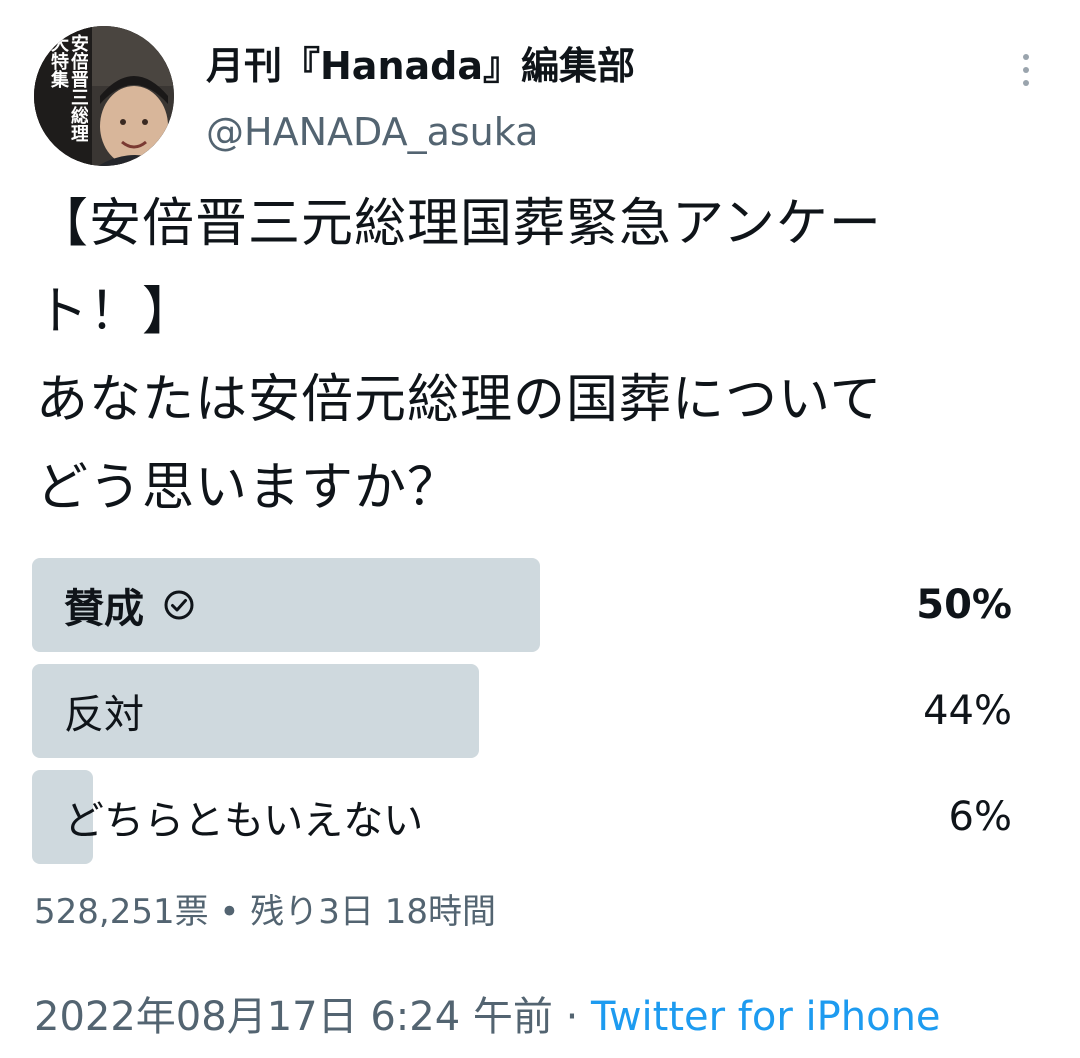 Image resolution: width=1080 pixels, height=1058 pixels. I want to click on poll-option-percent: 44%, so click(967, 711).